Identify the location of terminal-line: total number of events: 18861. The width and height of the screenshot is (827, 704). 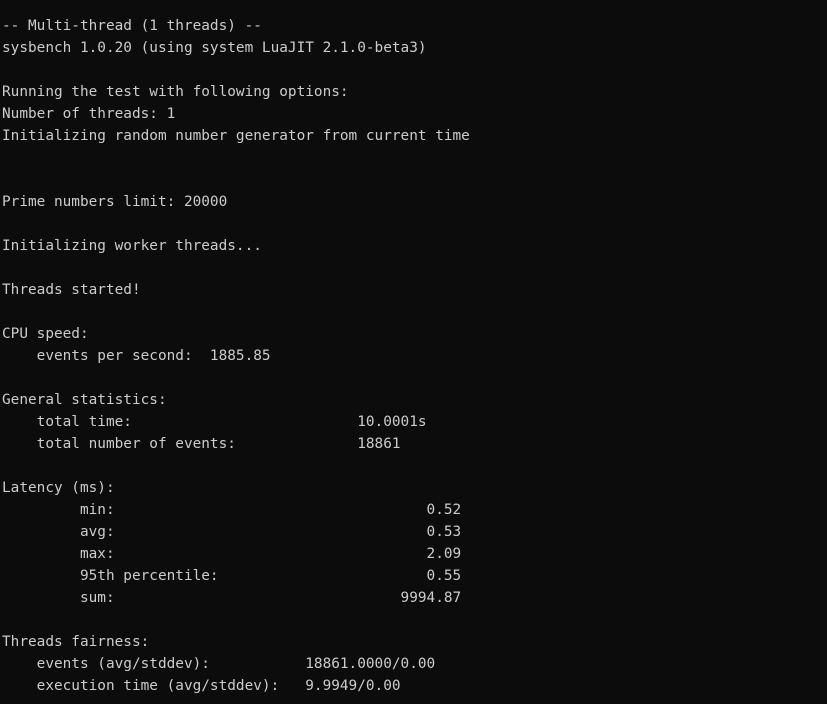
(201, 444).